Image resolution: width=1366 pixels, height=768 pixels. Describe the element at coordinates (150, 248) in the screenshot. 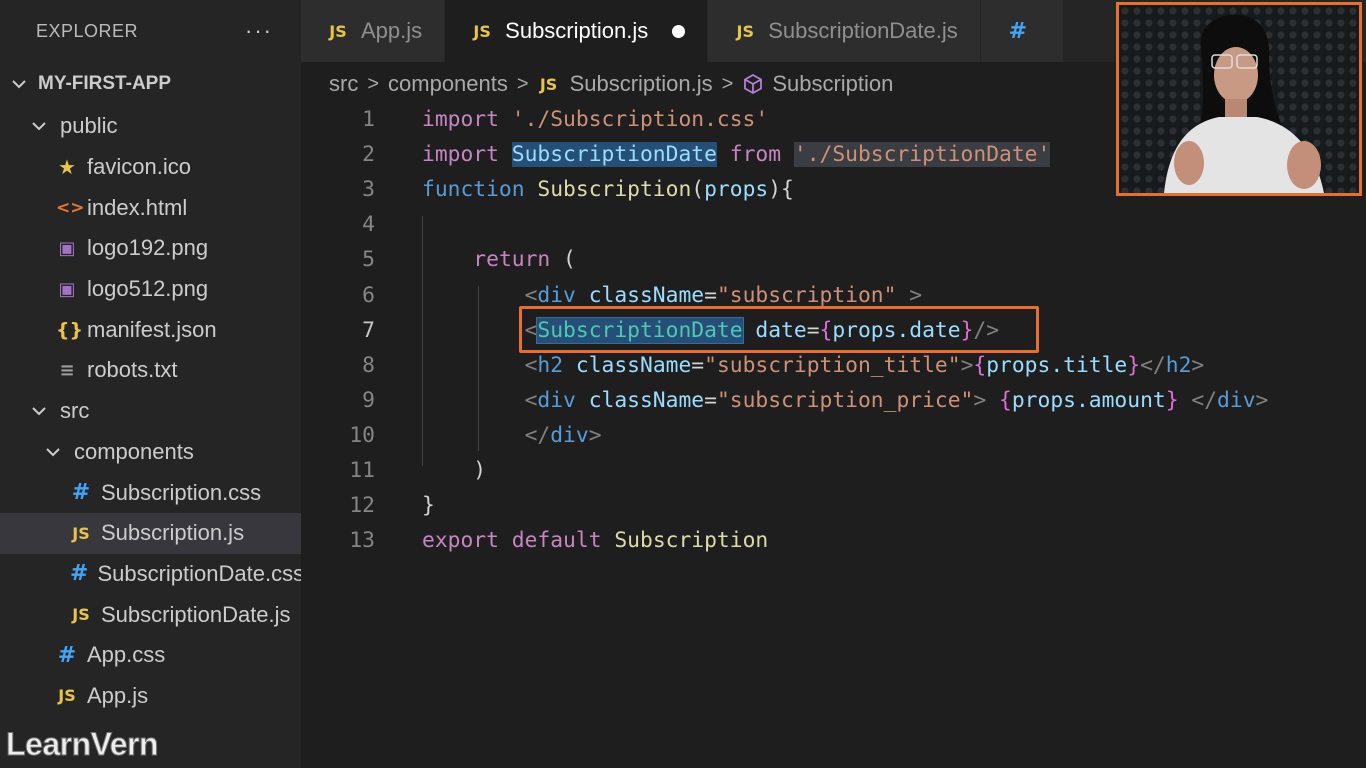

I see `file-item: ▣ logo192.png` at that location.